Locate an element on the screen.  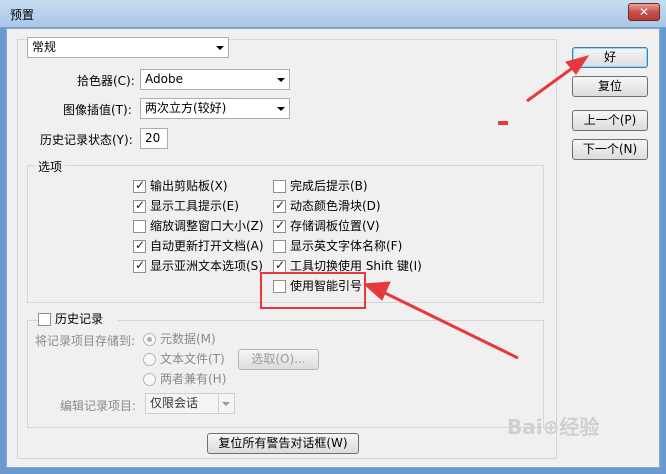
arrow-to-smart-quotes-head is located at coordinates (376, 291).